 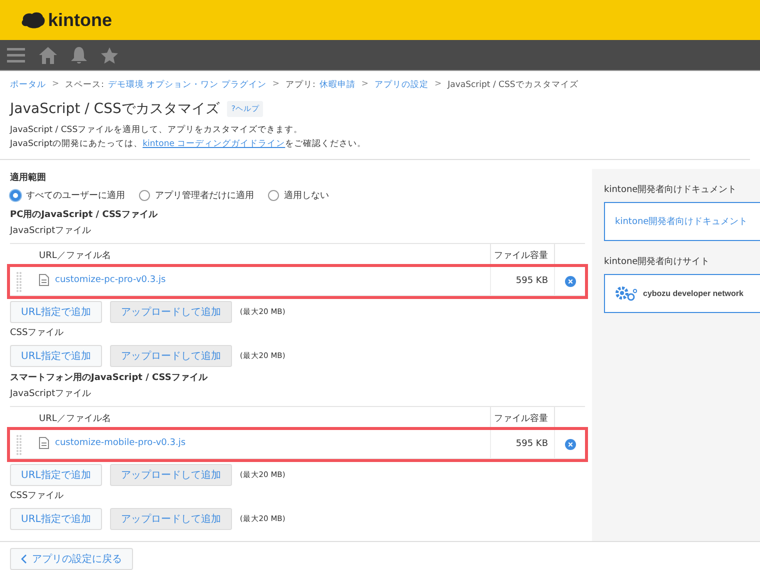 I want to click on developer-network-card: cybozu developer network, so click(x=682, y=293).